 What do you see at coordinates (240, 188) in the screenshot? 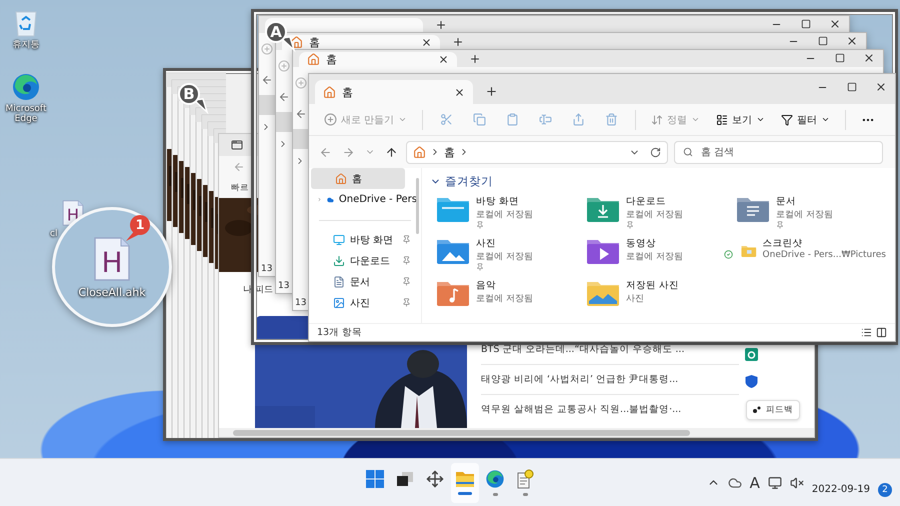
I see `bookmark-link: 빠르` at bounding box center [240, 188].